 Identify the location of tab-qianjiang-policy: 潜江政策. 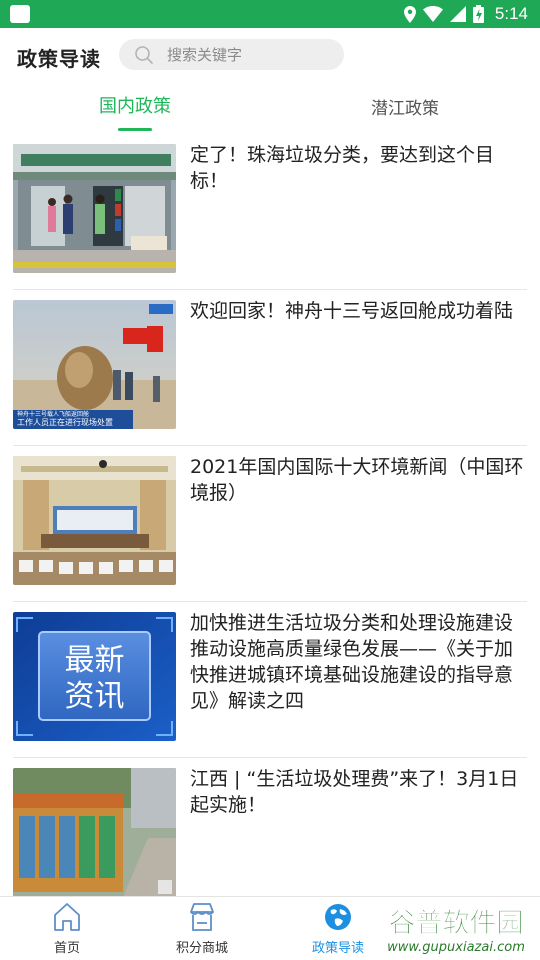
(405, 106).